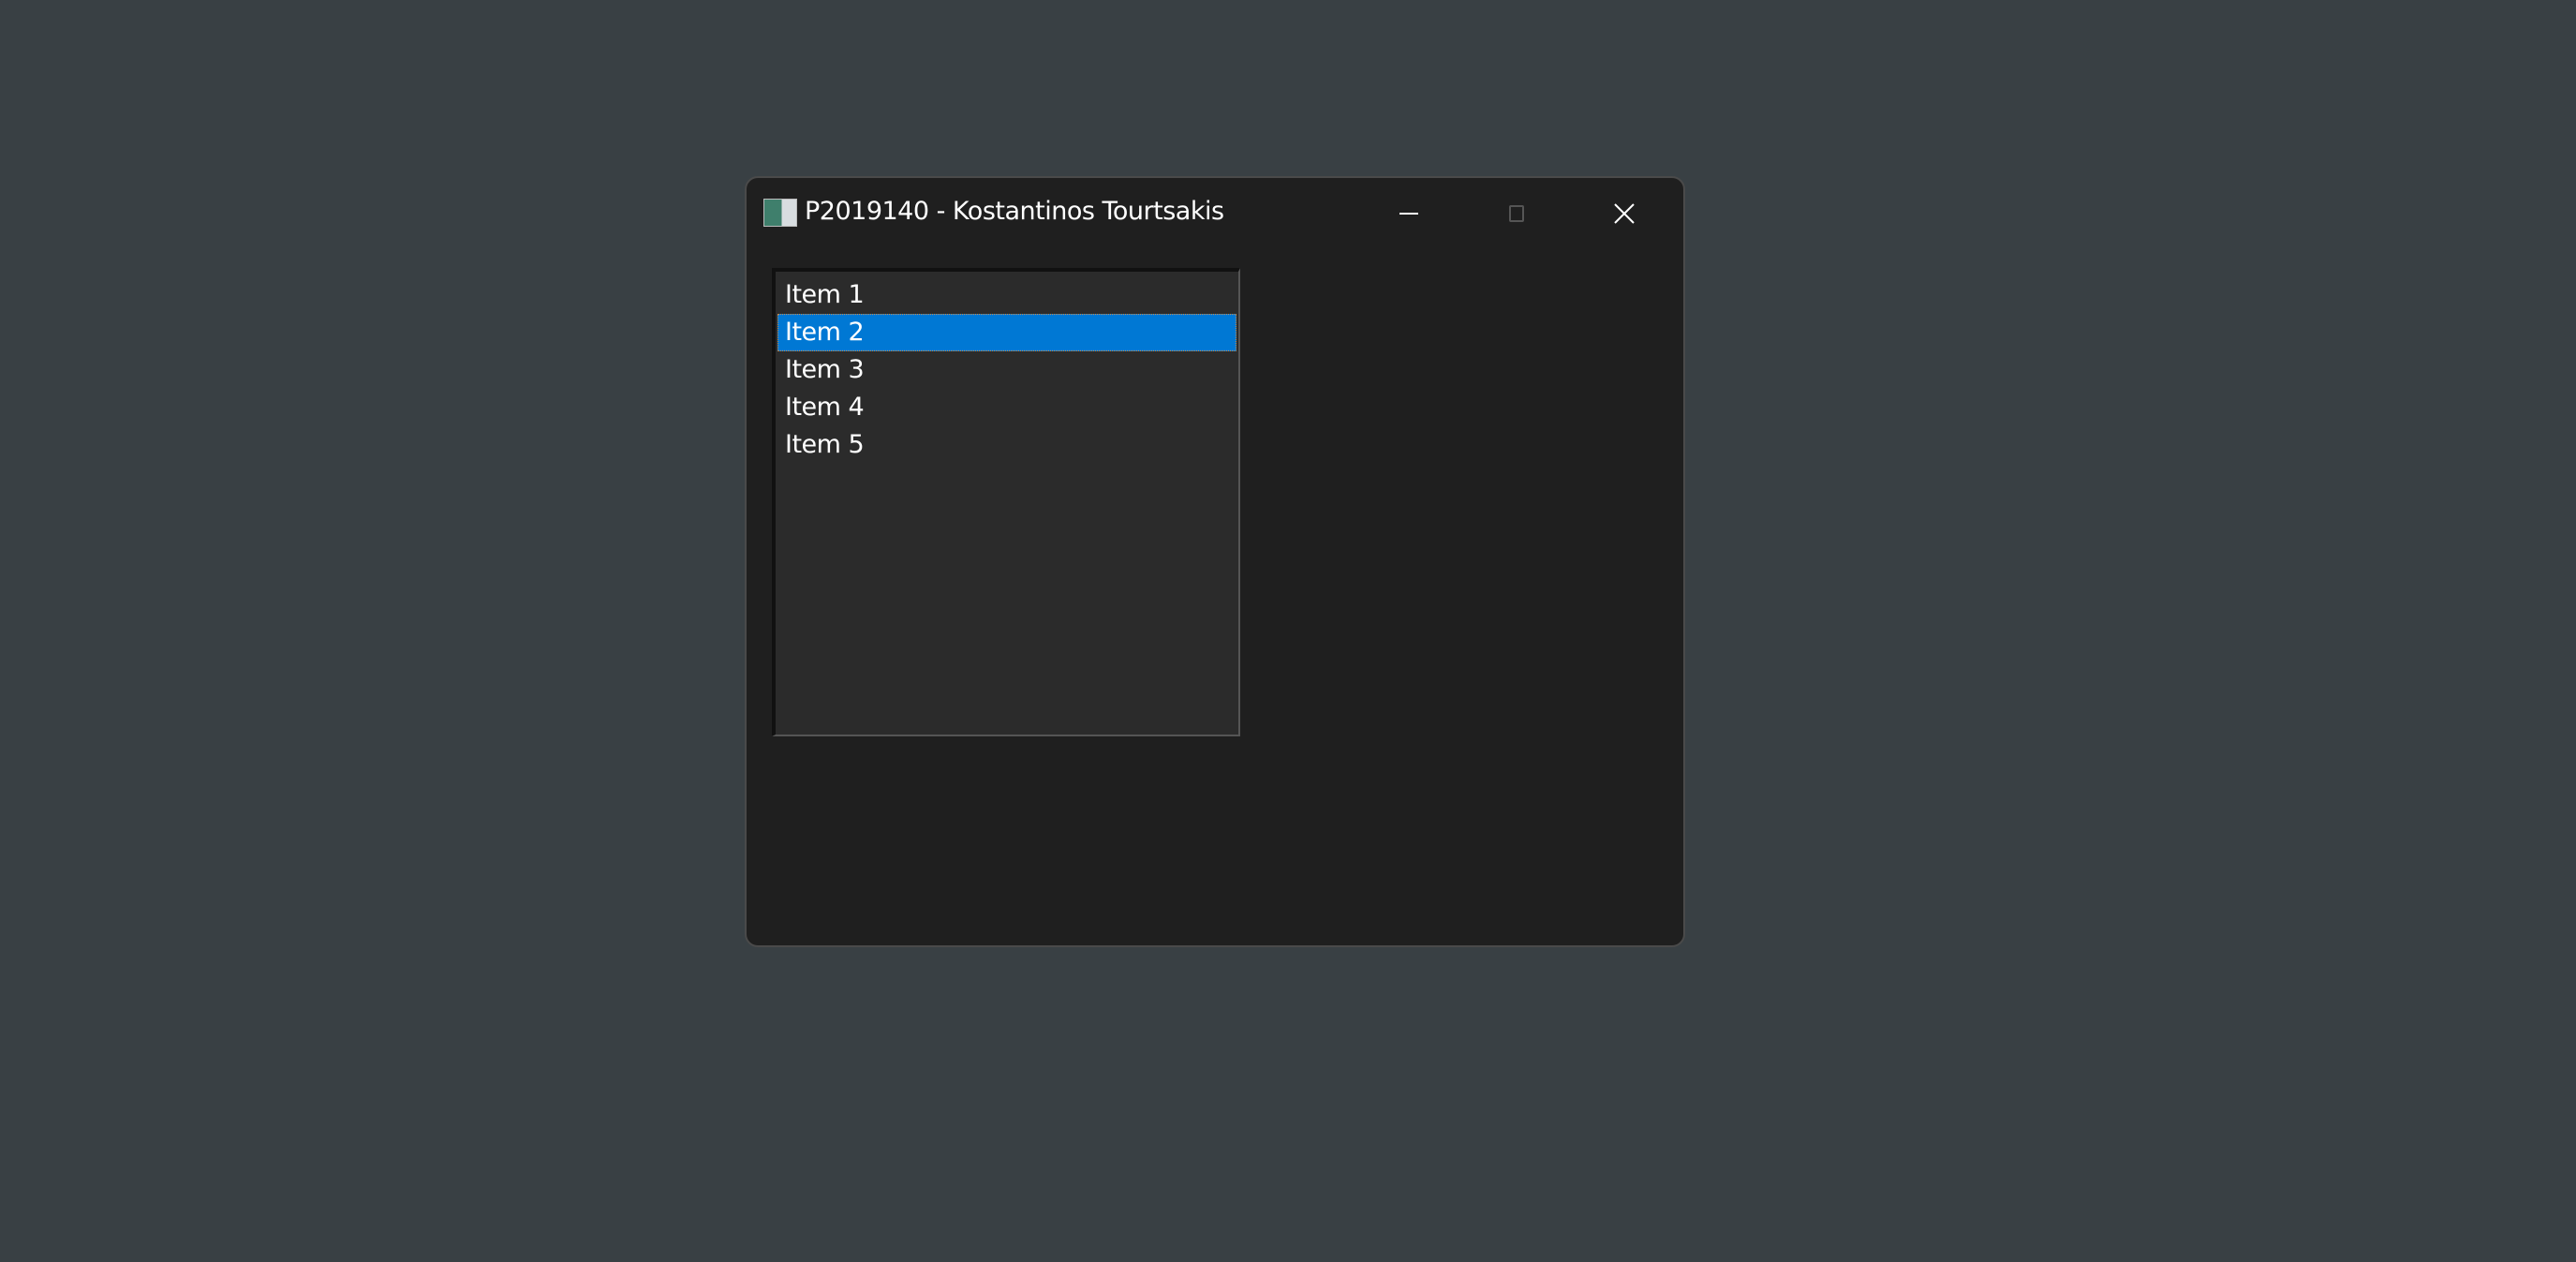  I want to click on window-title: P2019140 - Kostantinos Tourtsakis, so click(1014, 212).